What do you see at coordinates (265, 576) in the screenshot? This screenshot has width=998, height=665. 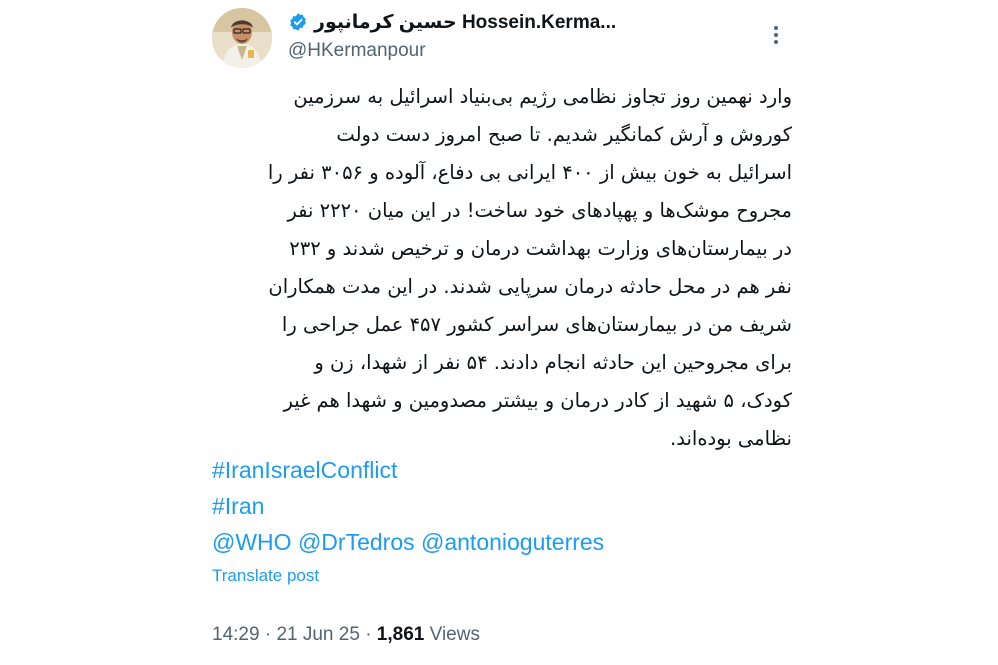 I see `translate-post-link: Translate post` at bounding box center [265, 576].